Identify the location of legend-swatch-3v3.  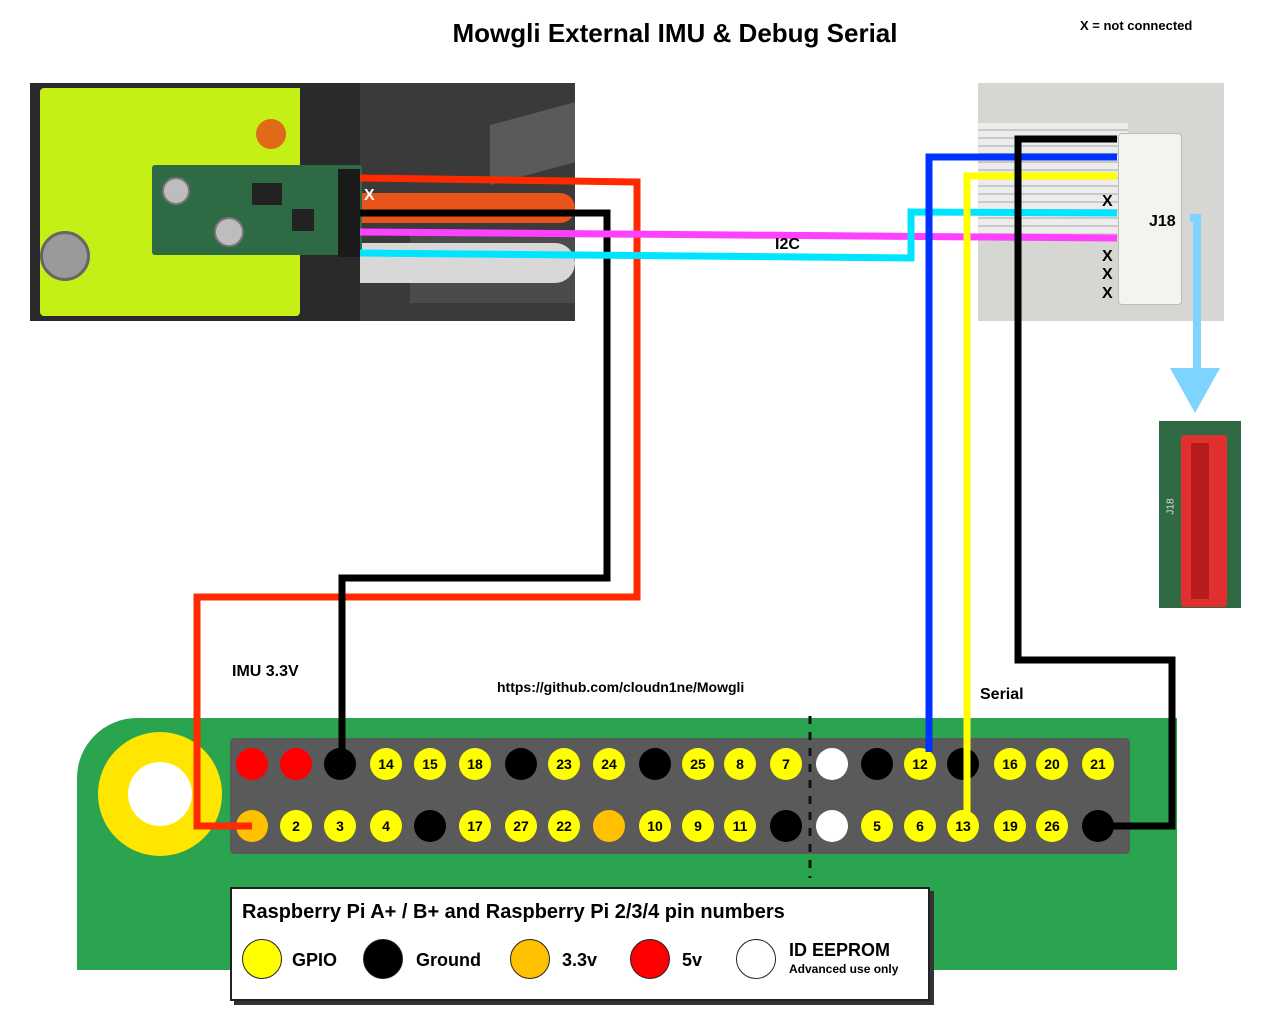
(530, 959).